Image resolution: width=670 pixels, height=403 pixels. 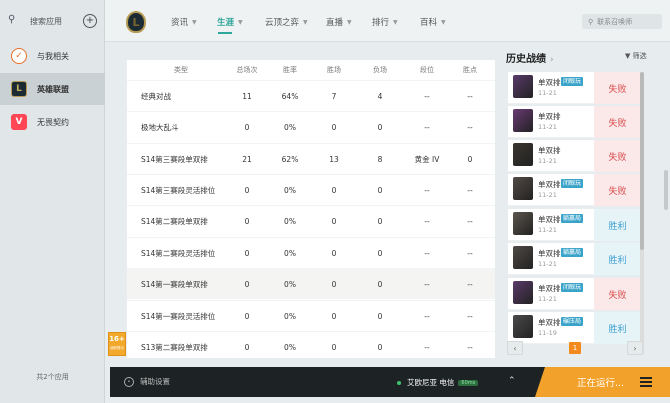 I want to click on table-cell: 21, so click(x=247, y=159).